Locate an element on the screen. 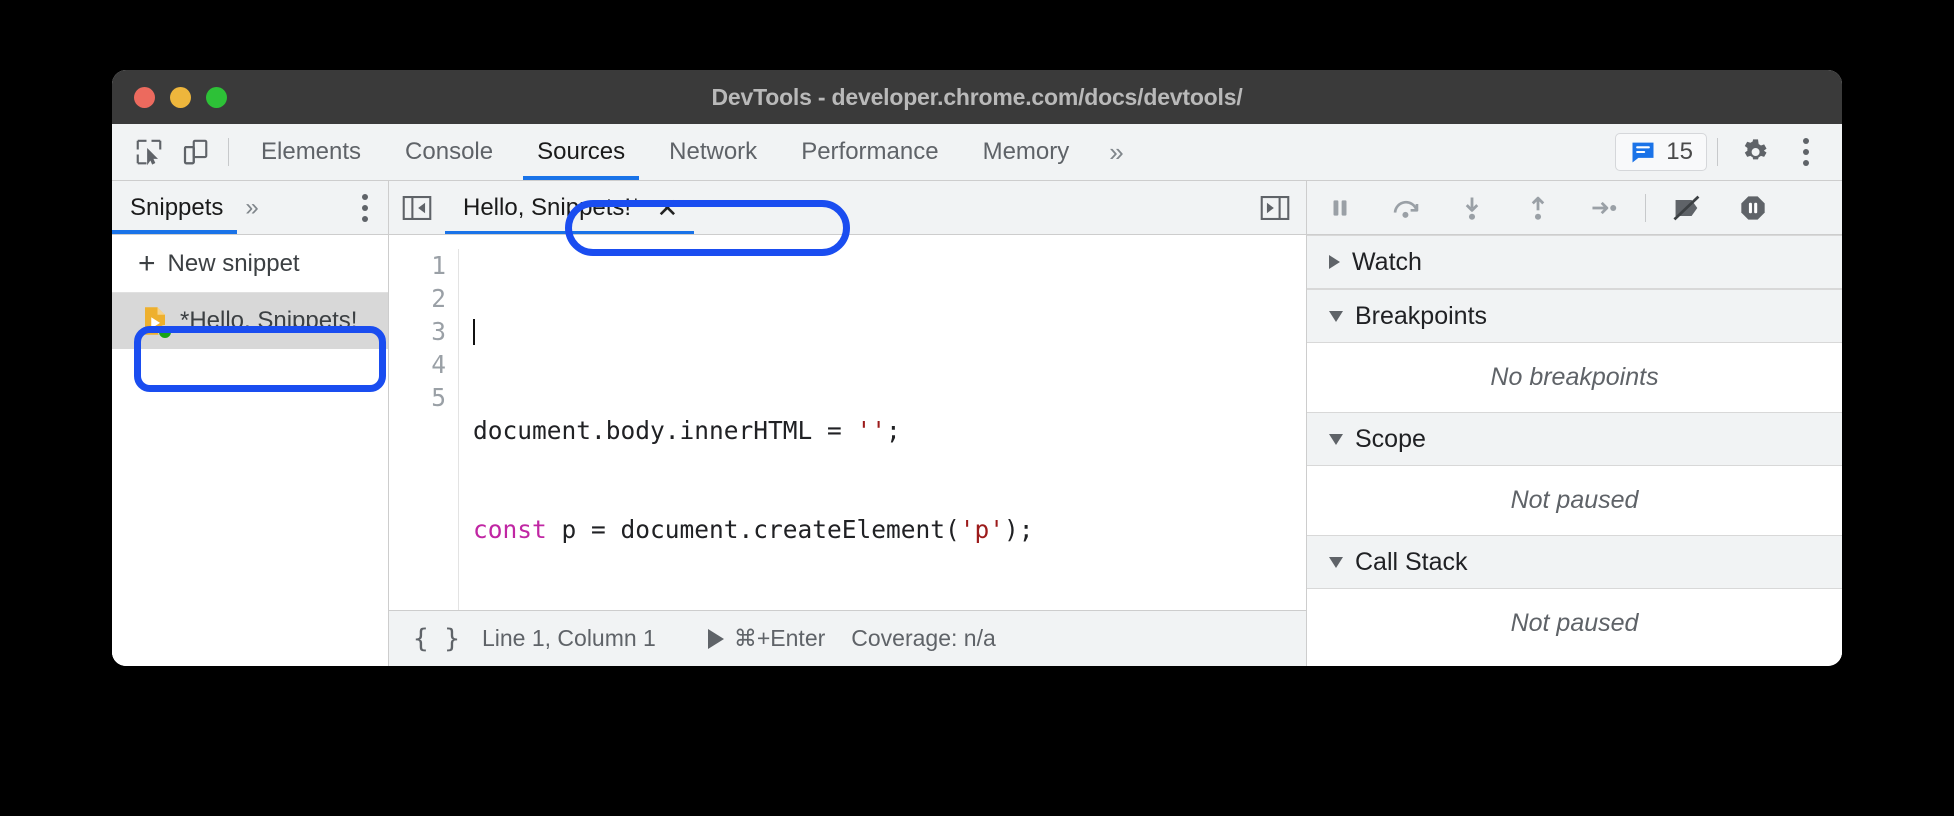 This screenshot has height=816, width=1954. section-header-breakpoints: Breakpoints is located at coordinates (1574, 316).